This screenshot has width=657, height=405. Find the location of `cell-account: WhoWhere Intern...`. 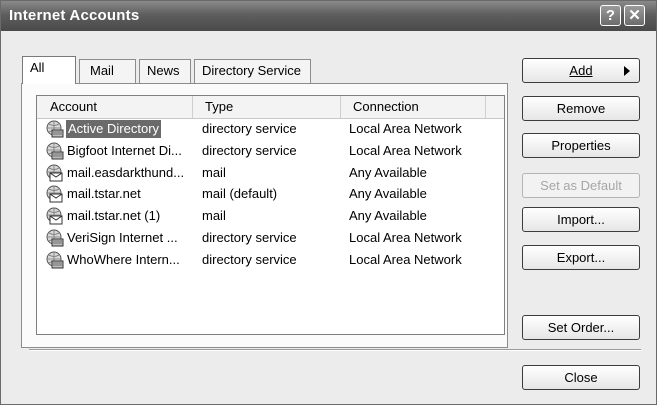

cell-account: WhoWhere Intern... is located at coordinates (123, 259).